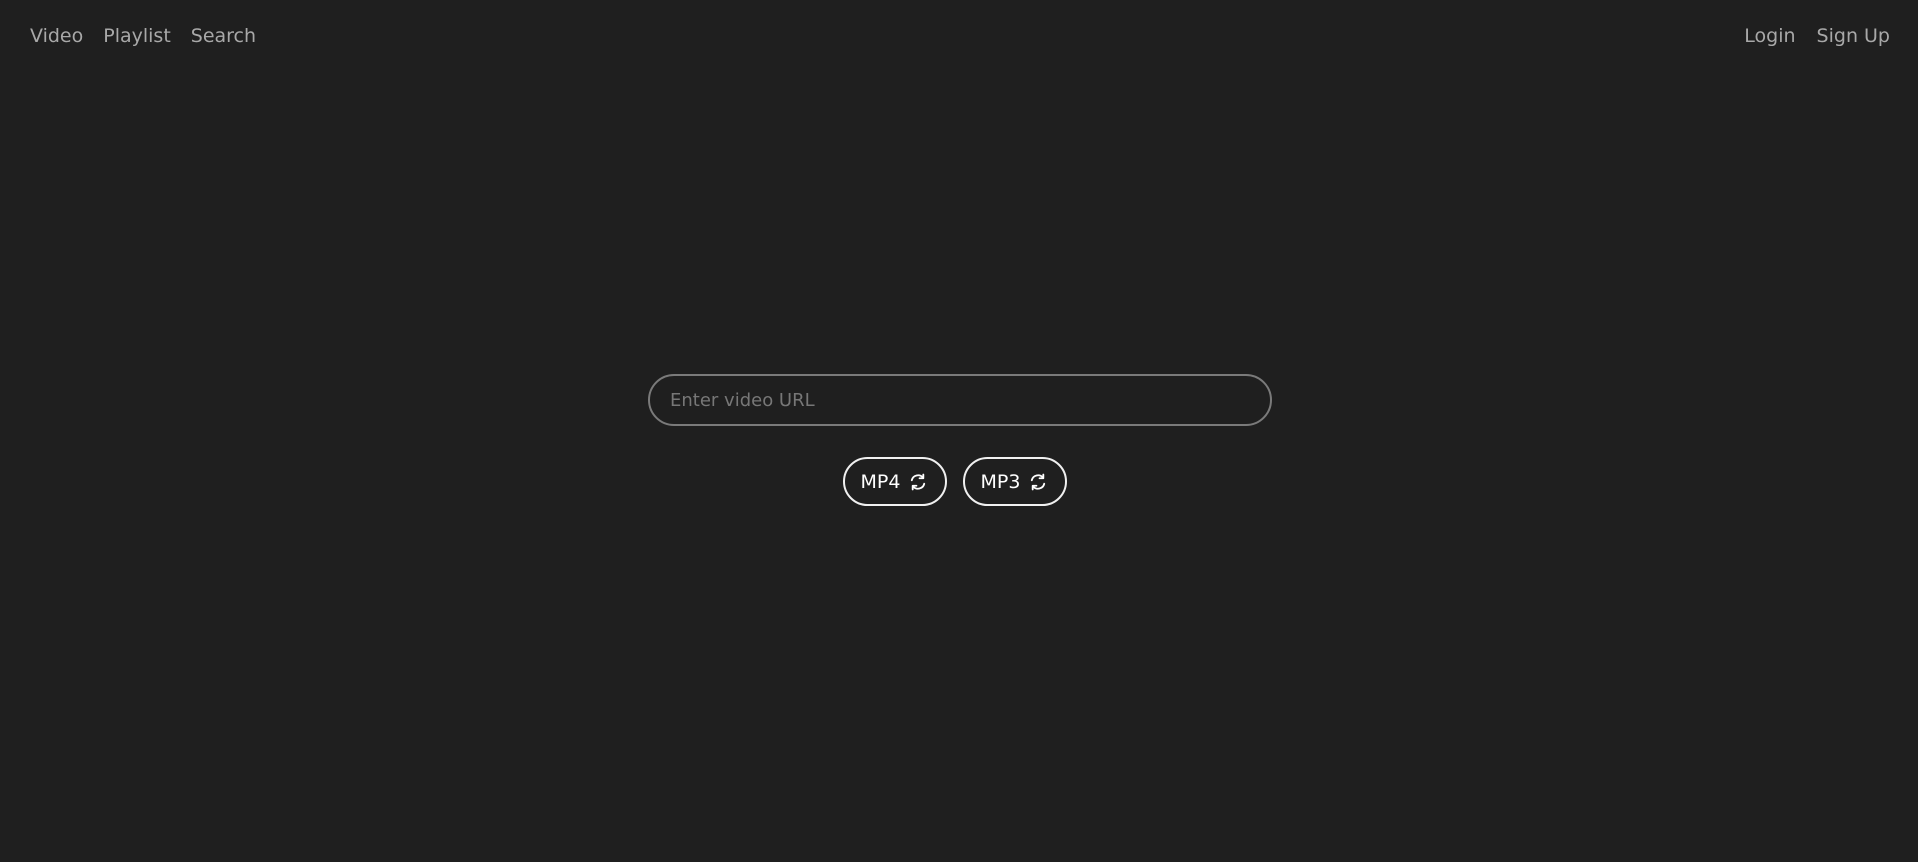 The image size is (1918, 862). I want to click on primary-navigation: Video Playlist Search, so click(143, 36).